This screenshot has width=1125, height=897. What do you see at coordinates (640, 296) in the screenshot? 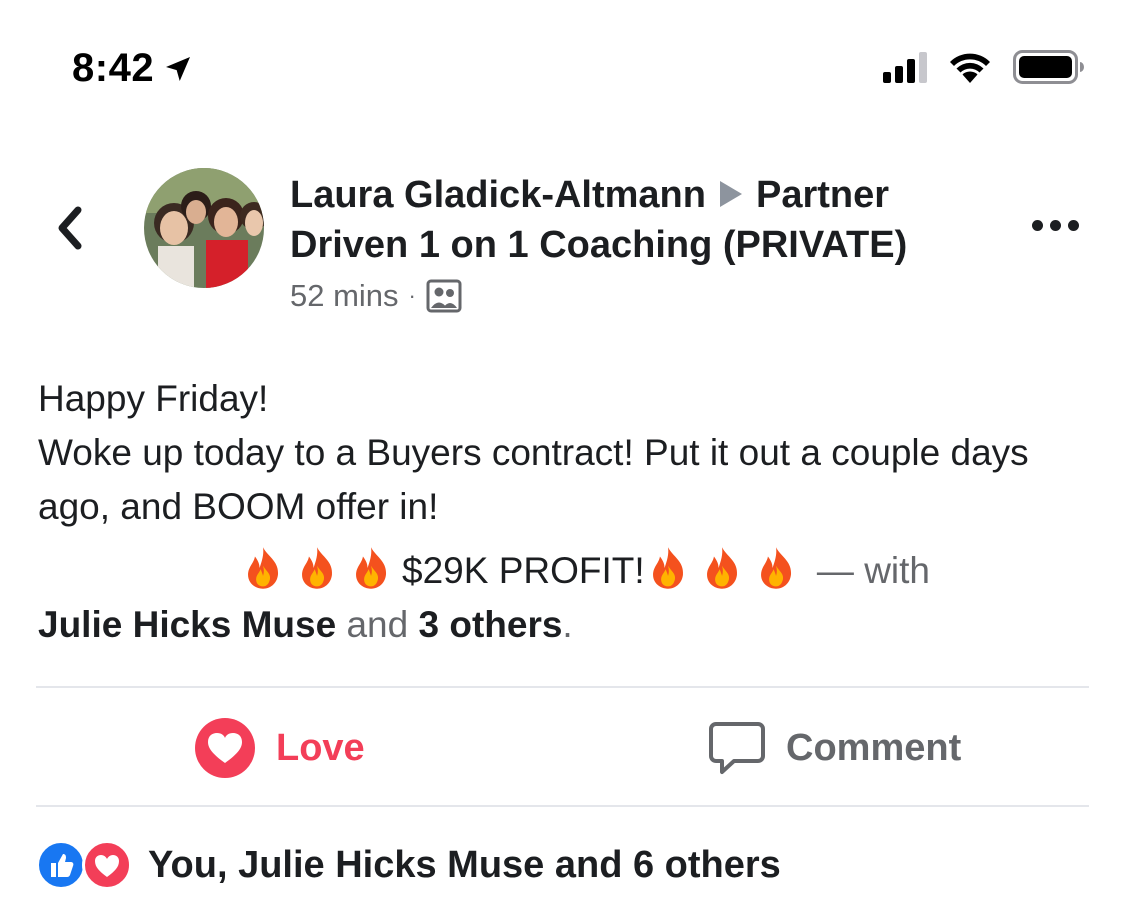
I see `post-meta: 52 mins ·` at bounding box center [640, 296].